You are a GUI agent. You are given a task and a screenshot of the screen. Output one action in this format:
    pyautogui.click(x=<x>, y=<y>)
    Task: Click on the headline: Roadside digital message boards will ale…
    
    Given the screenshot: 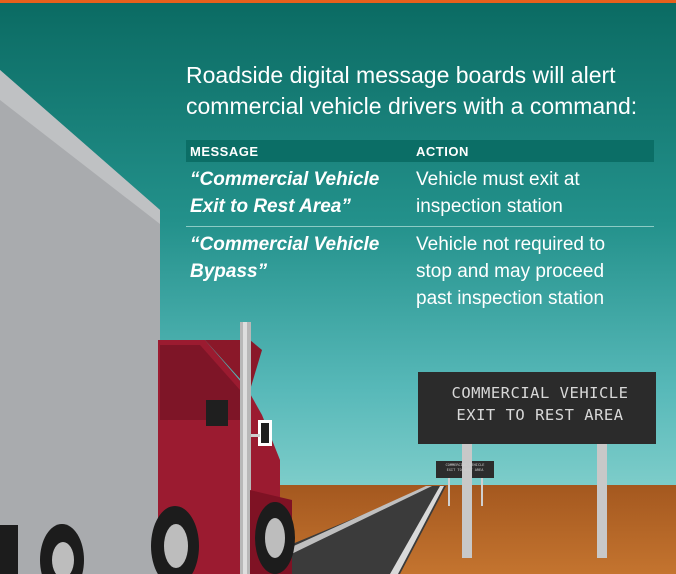 What is the action you would take?
    pyautogui.click(x=426, y=91)
    